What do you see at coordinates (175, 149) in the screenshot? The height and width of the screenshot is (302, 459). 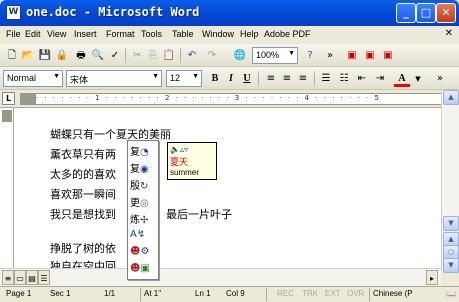 I see `speaker-icon: 🔈` at bounding box center [175, 149].